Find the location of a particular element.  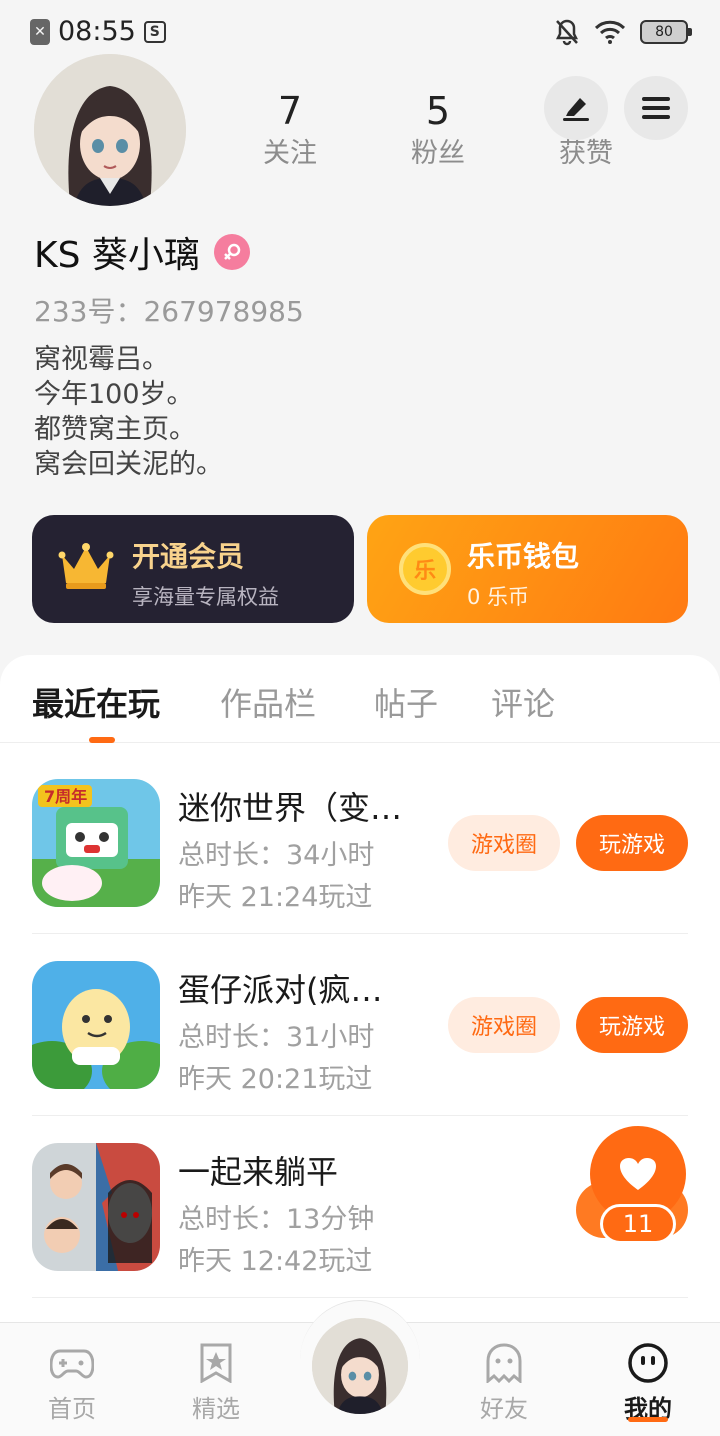

s-icon: S is located at coordinates (154, 31).